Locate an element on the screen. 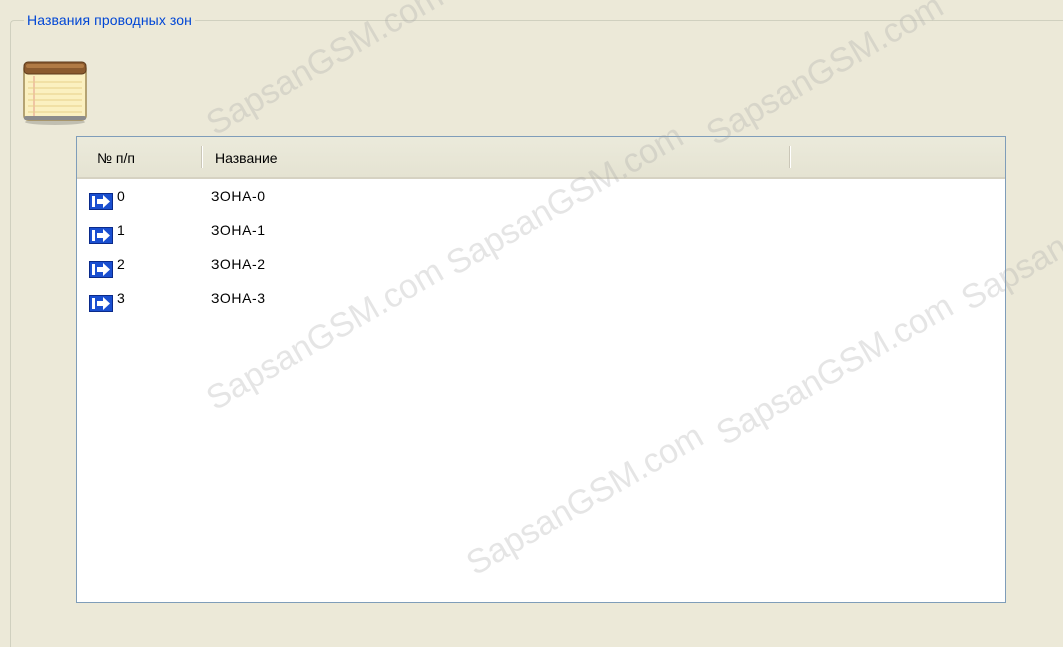 Image resolution: width=1063 pixels, height=647 pixels. row-name: ЗОНА-2 is located at coordinates (238, 264).